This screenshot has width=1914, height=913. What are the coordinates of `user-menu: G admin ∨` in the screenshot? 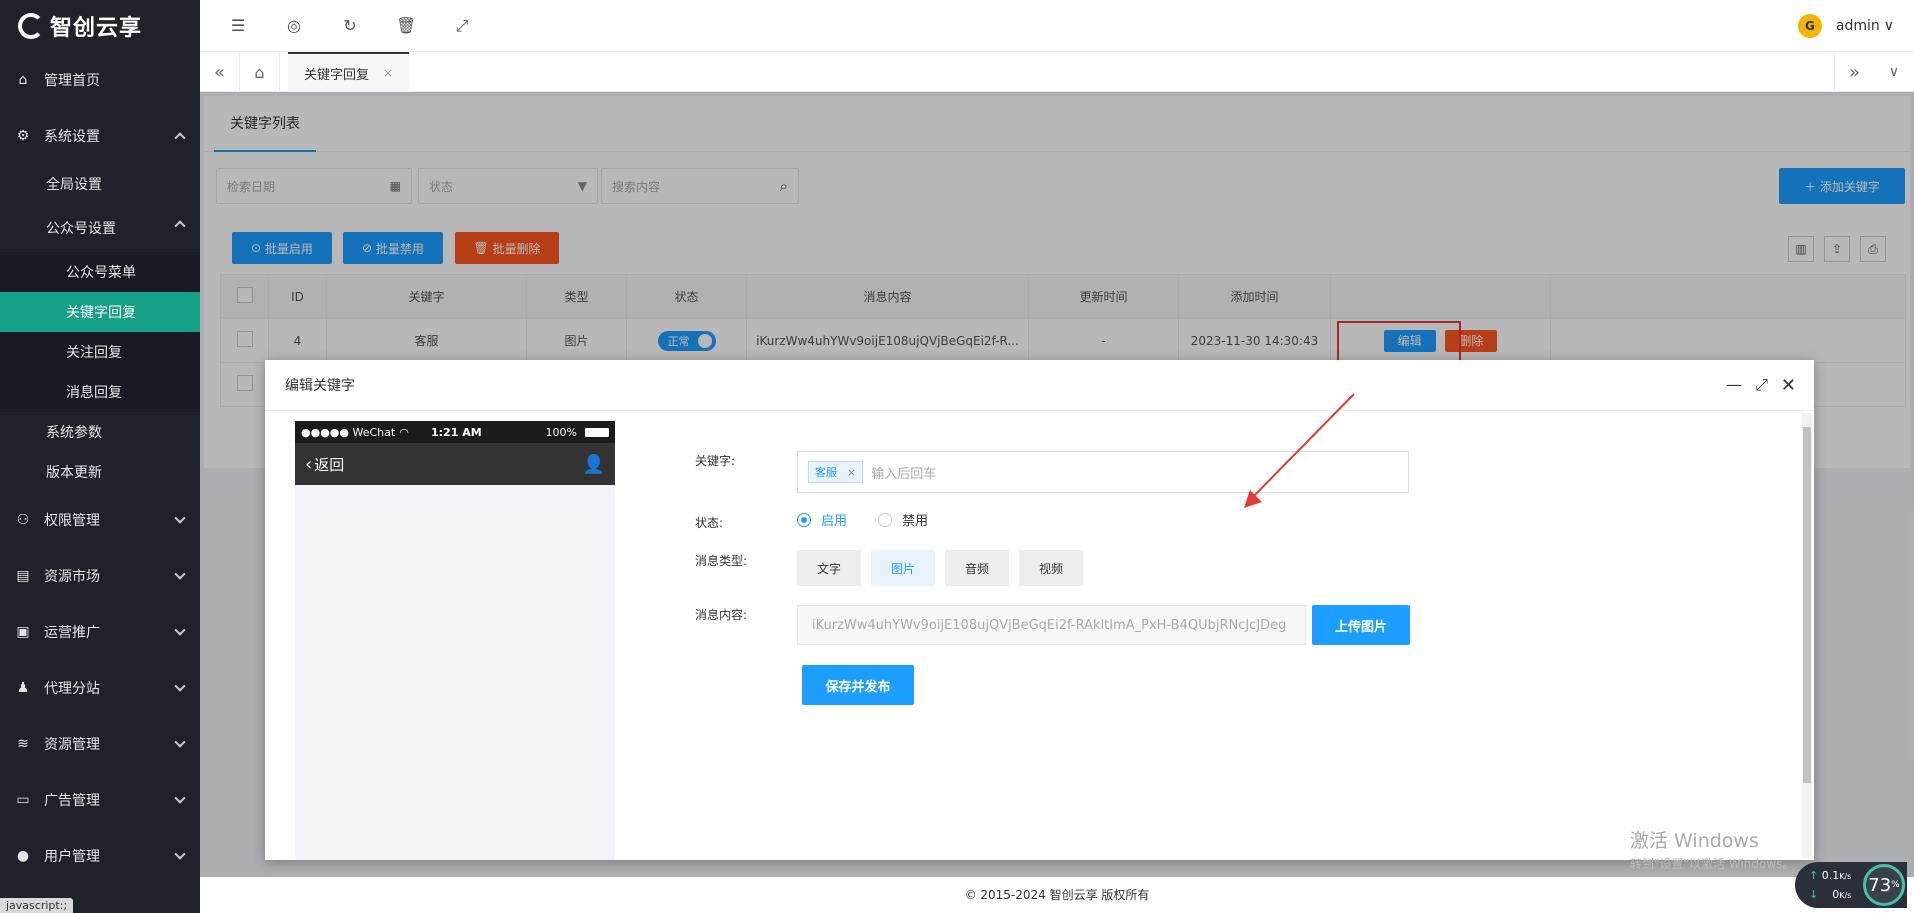 It's located at (1845, 26).